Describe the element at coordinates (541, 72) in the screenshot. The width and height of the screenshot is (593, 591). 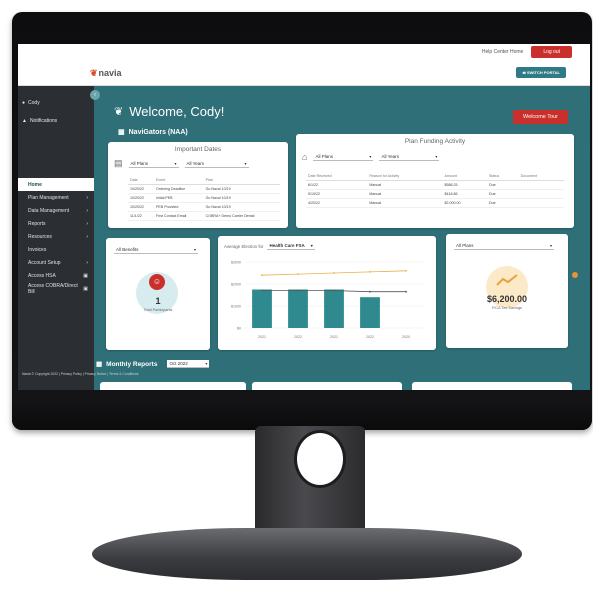
I see `switch-portal-button: ⇄ SWITCH PORTAL` at that location.